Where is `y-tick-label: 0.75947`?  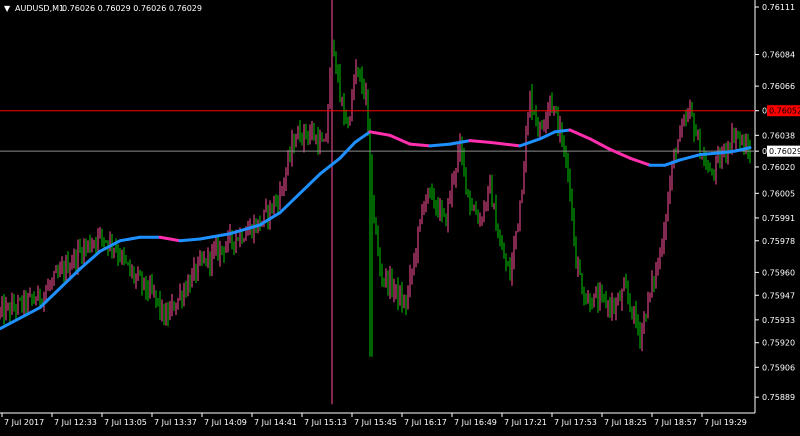 y-tick-label: 0.75947 is located at coordinates (778, 295).